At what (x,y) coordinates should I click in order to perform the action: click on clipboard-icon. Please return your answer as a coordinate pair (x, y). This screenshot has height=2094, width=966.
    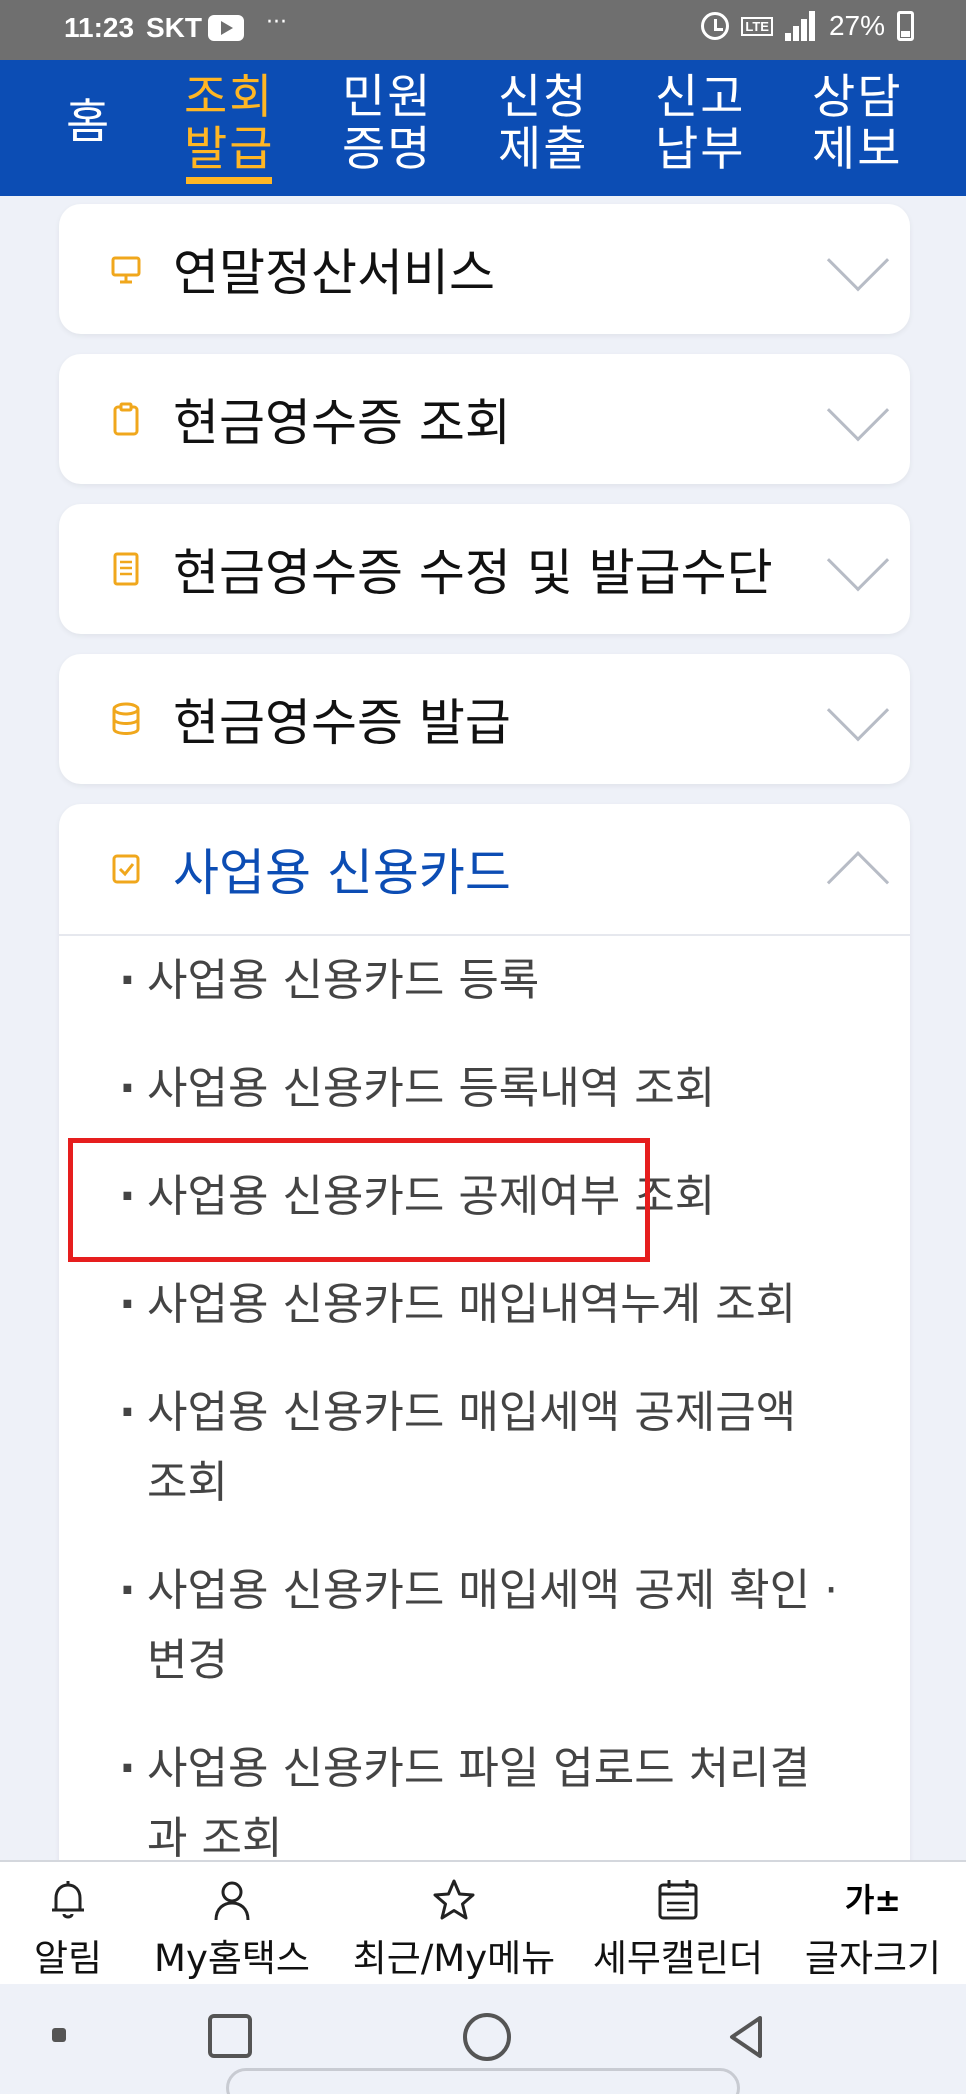
    Looking at the image, I should click on (126, 419).